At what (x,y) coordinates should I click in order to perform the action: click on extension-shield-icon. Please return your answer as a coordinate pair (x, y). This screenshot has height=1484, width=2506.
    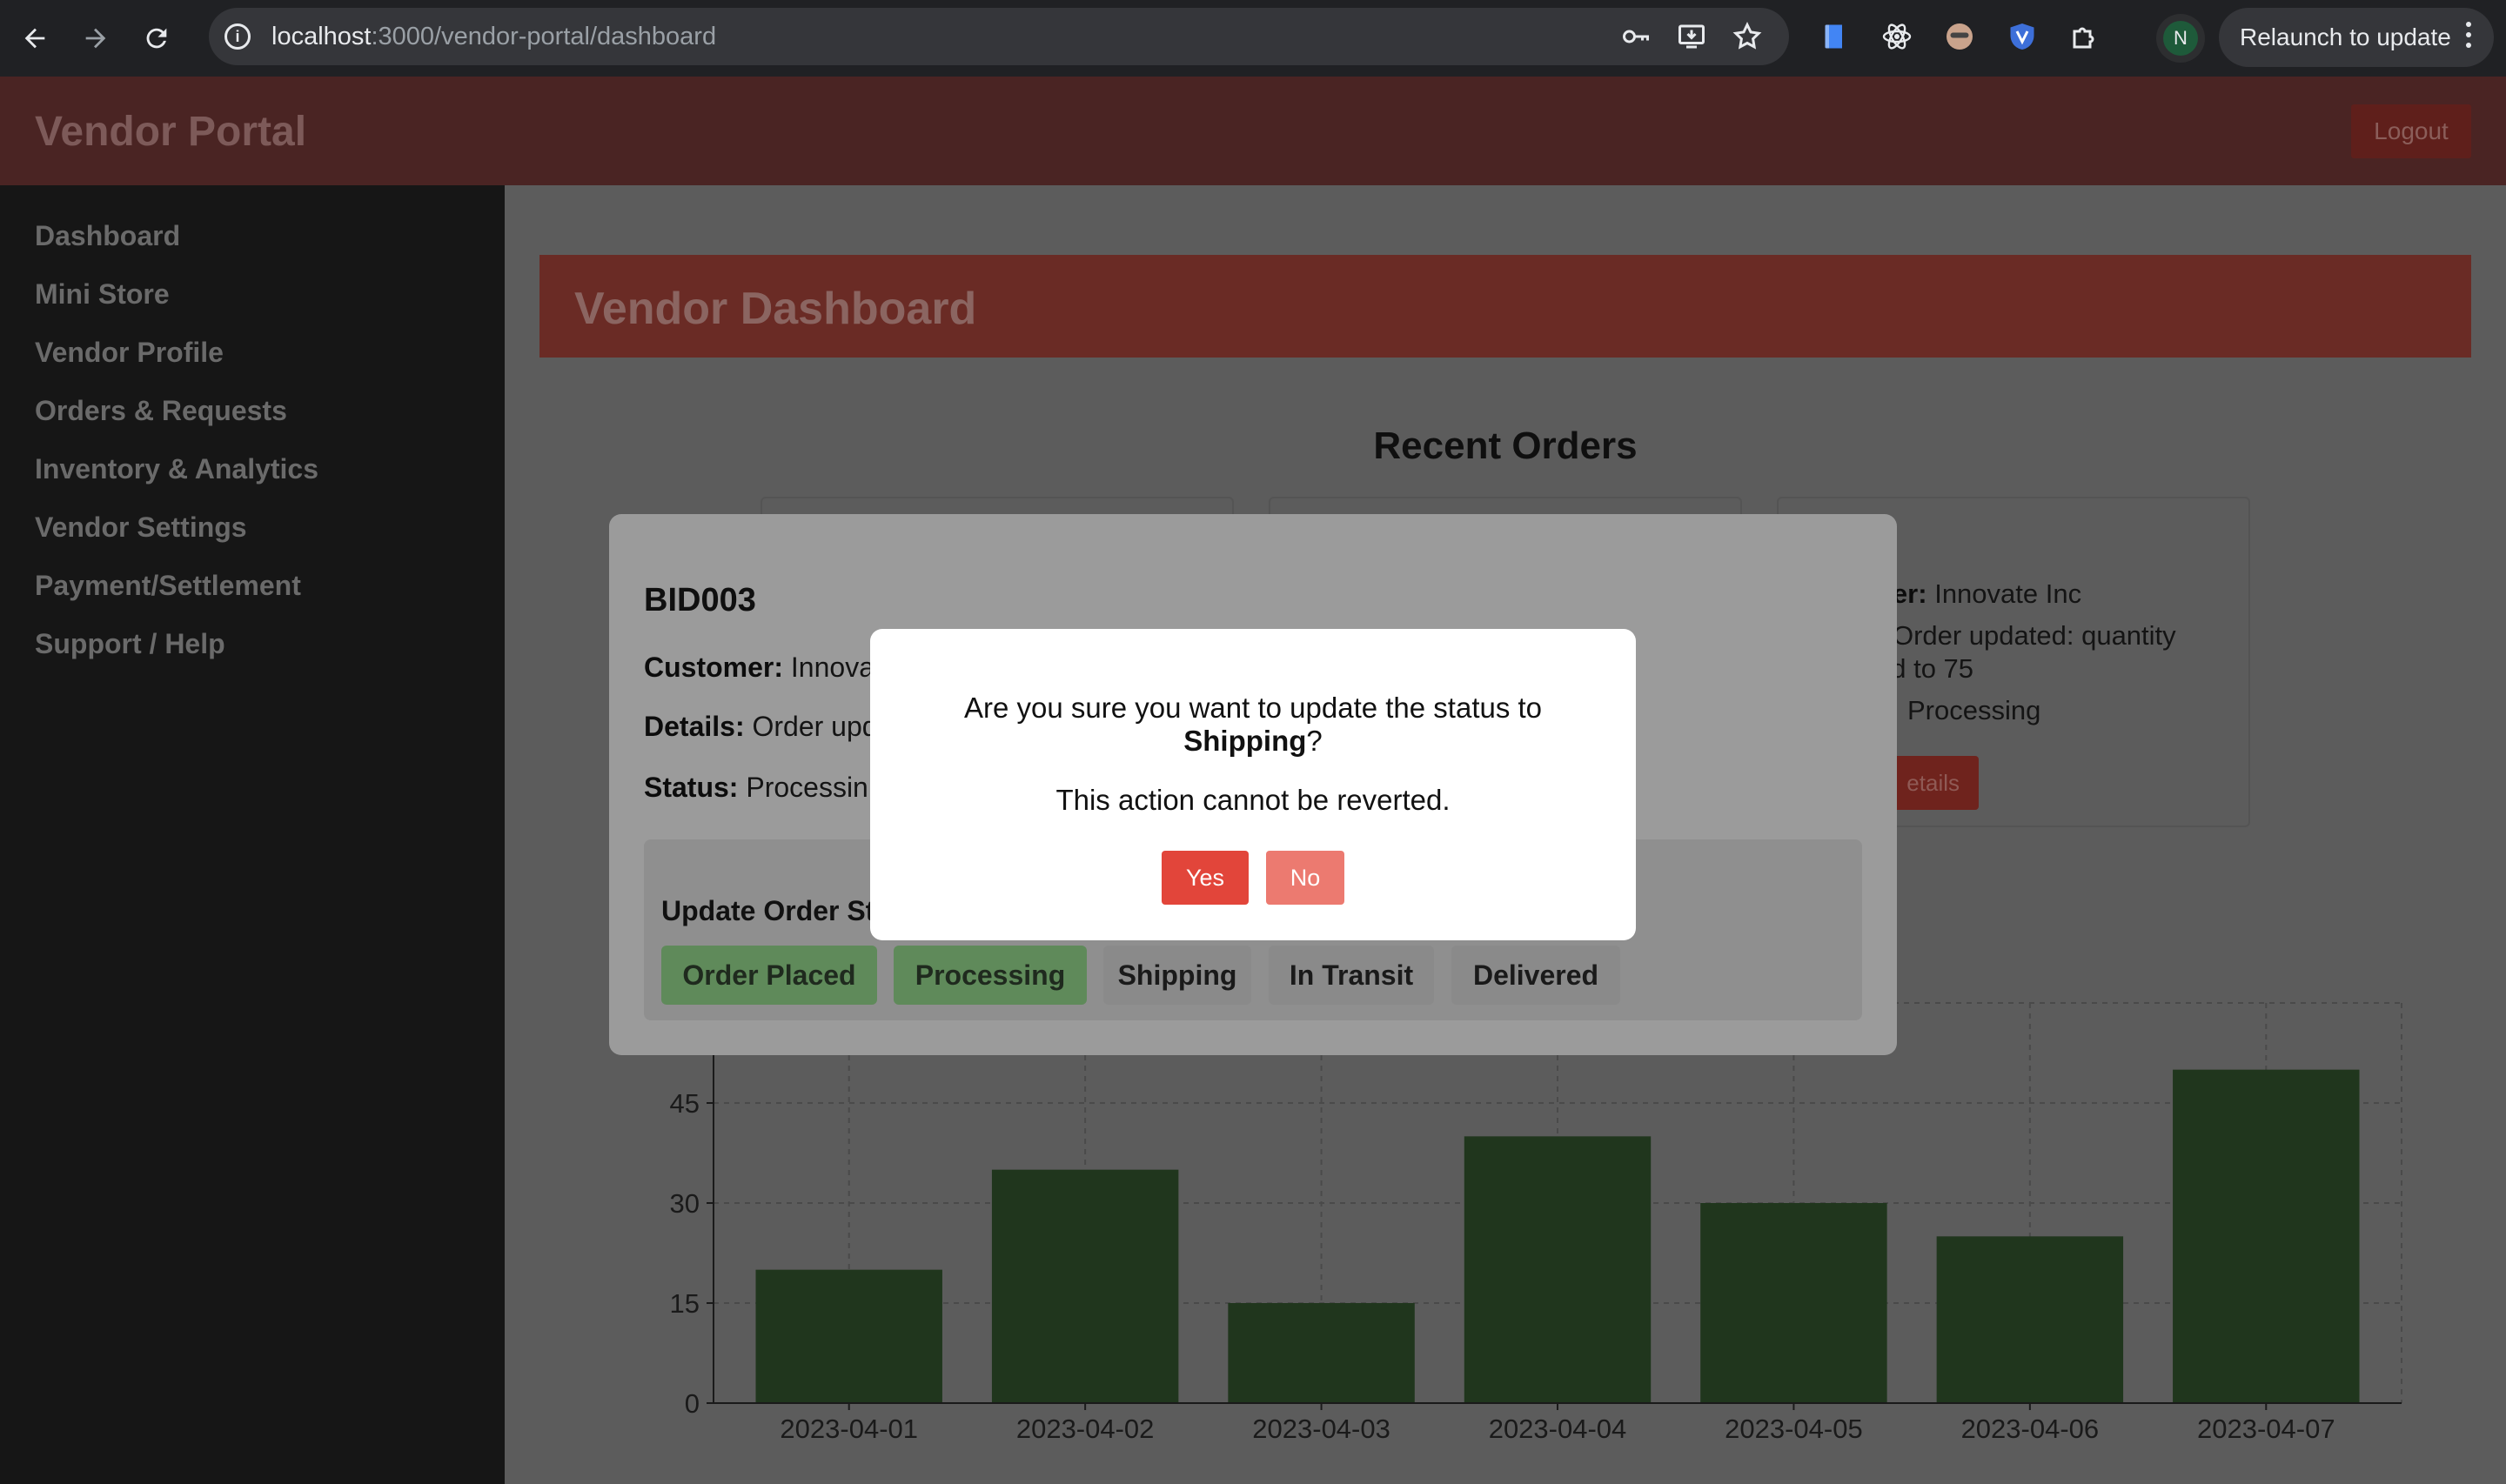
    Looking at the image, I should click on (2022, 36).